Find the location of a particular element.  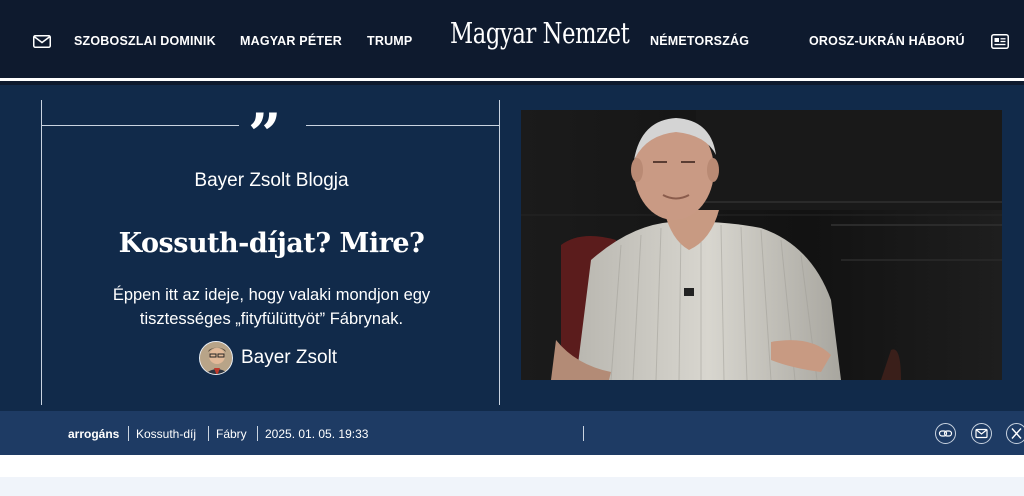

nav-item-orosz-ukran-haboru: OROSZ-UKRÁN HÁBORÚ is located at coordinates (887, 41).